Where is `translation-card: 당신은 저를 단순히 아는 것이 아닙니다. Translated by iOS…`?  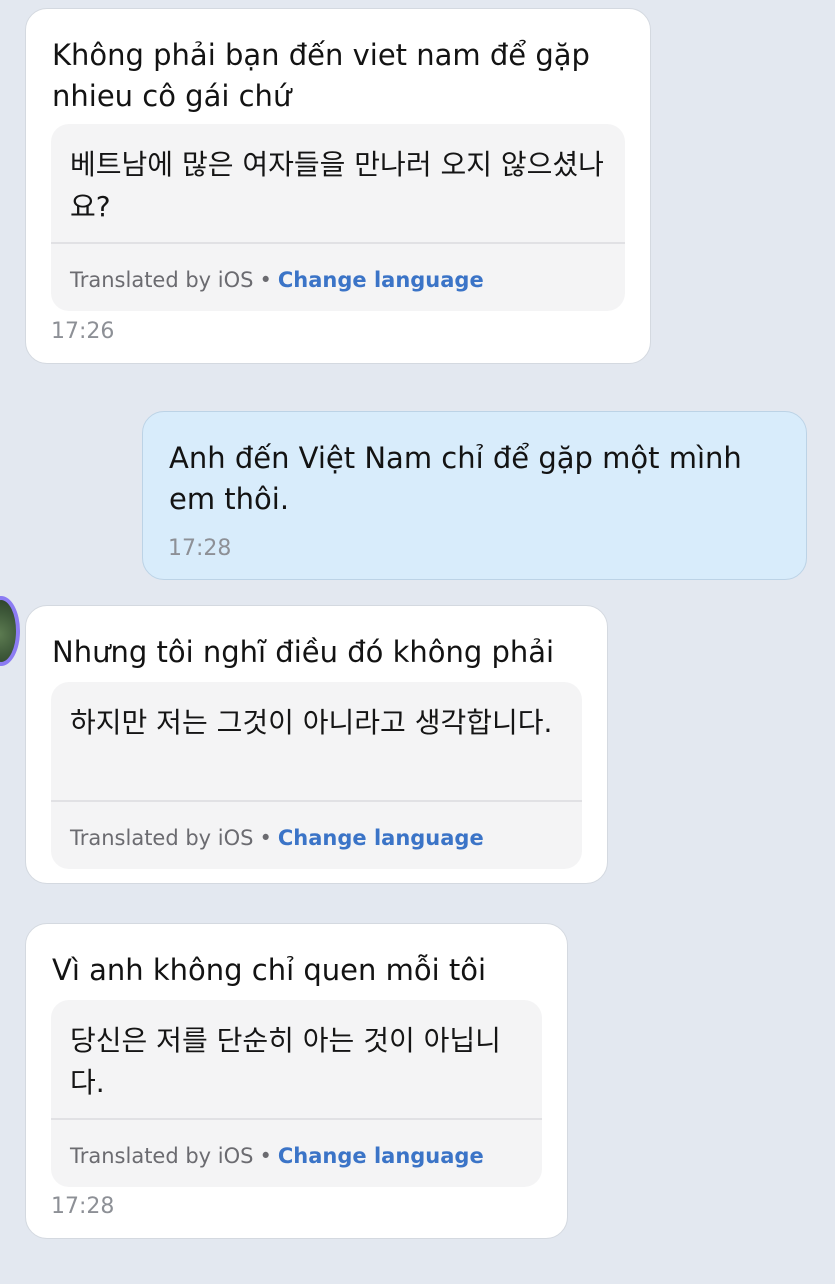
translation-card: 당신은 저를 단순히 아는 것이 아닙니다. Translated by iOS… is located at coordinates (296, 1093).